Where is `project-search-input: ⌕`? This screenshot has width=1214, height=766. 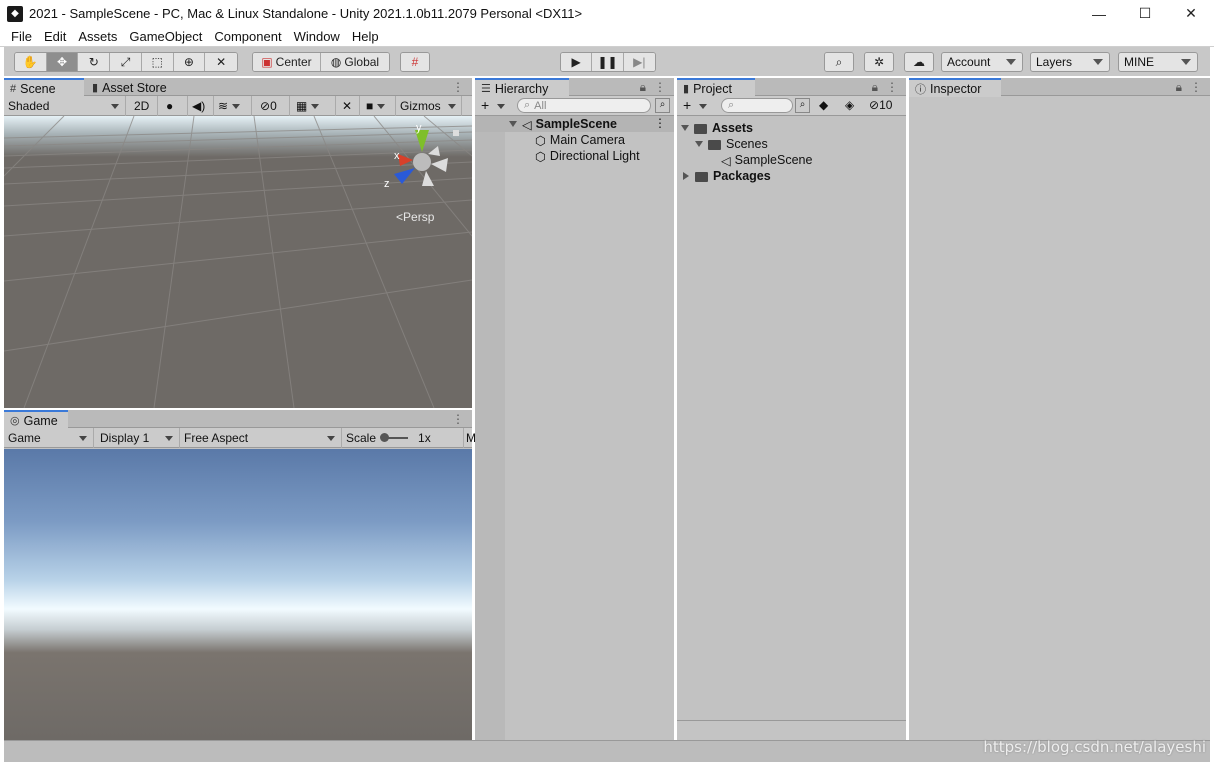 project-search-input: ⌕ is located at coordinates (757, 105).